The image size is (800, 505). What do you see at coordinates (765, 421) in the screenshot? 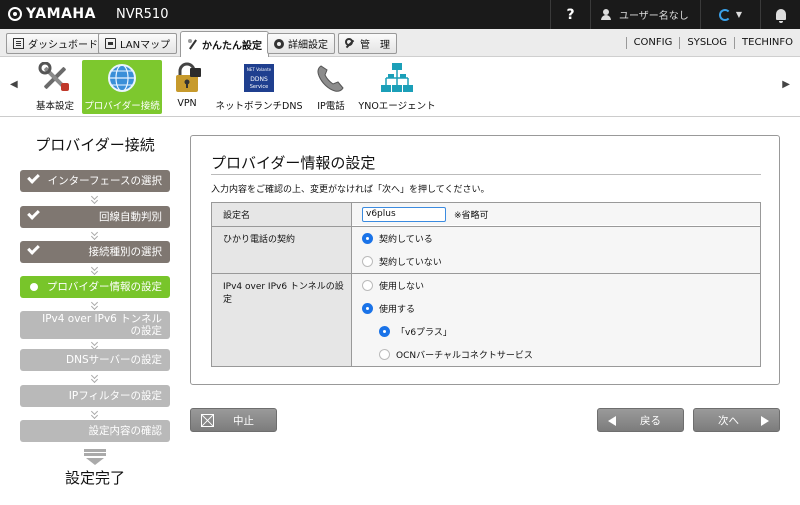
I see `triangle-right-icon` at bounding box center [765, 421].